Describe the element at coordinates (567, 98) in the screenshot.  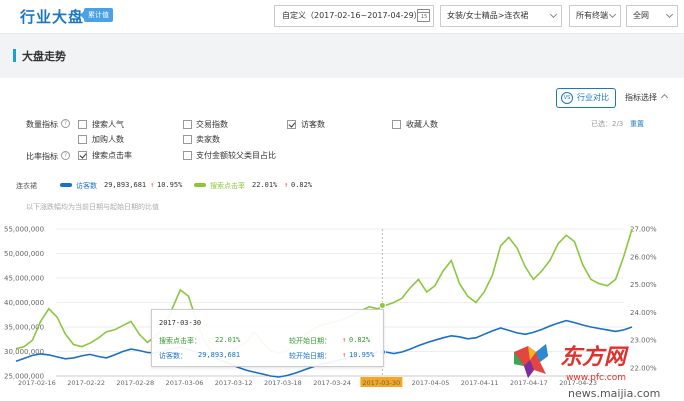
I see `vs-icon: VS` at that location.